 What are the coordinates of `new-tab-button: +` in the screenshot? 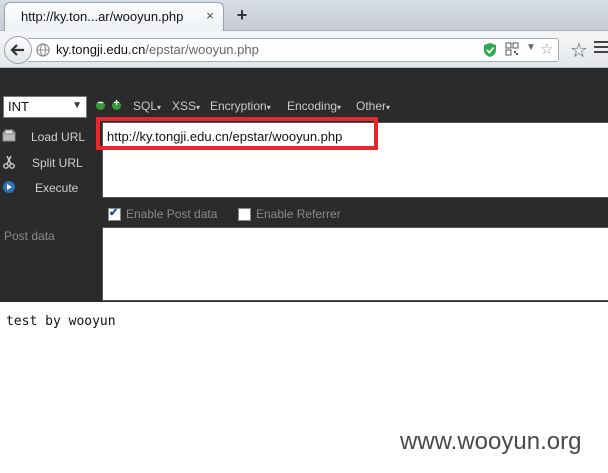 It's located at (242, 15).